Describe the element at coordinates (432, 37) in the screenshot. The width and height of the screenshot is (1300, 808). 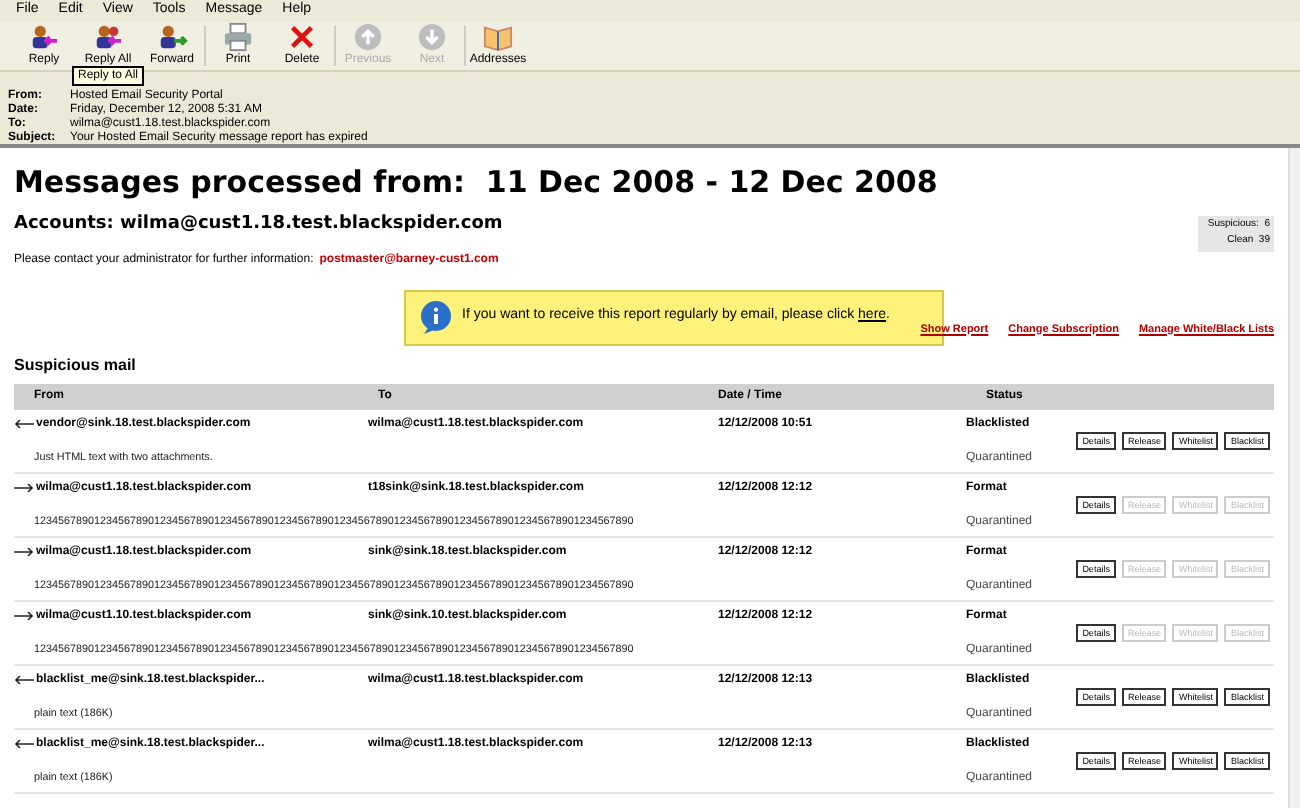
I see `arrow-down-icon` at that location.